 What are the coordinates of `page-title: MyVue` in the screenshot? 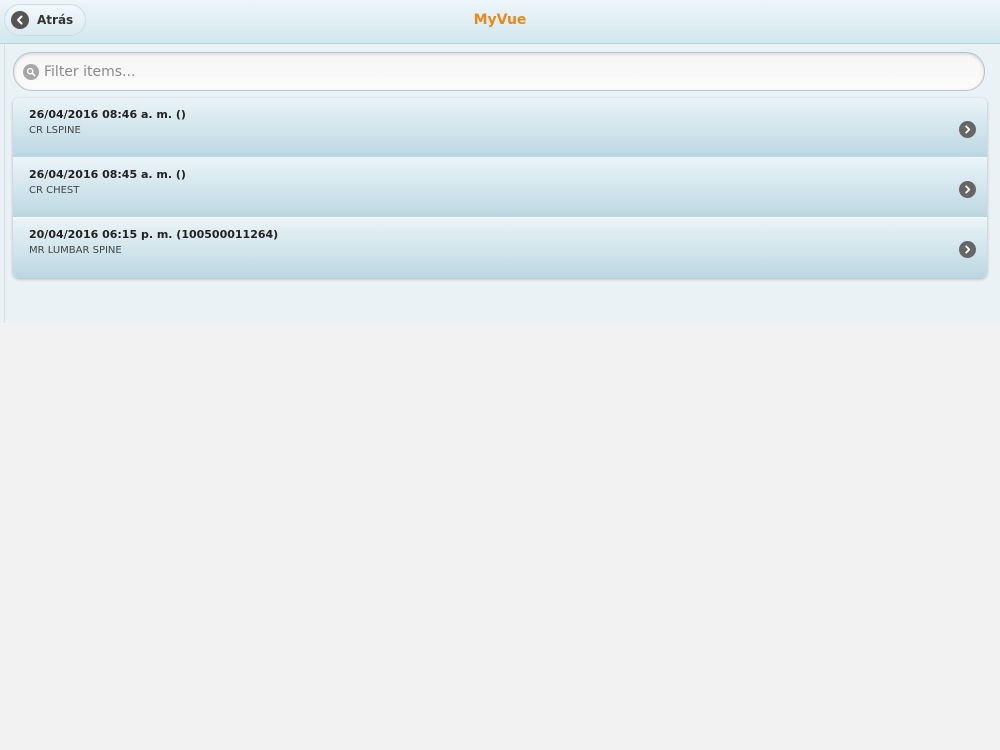 It's located at (500, 20).